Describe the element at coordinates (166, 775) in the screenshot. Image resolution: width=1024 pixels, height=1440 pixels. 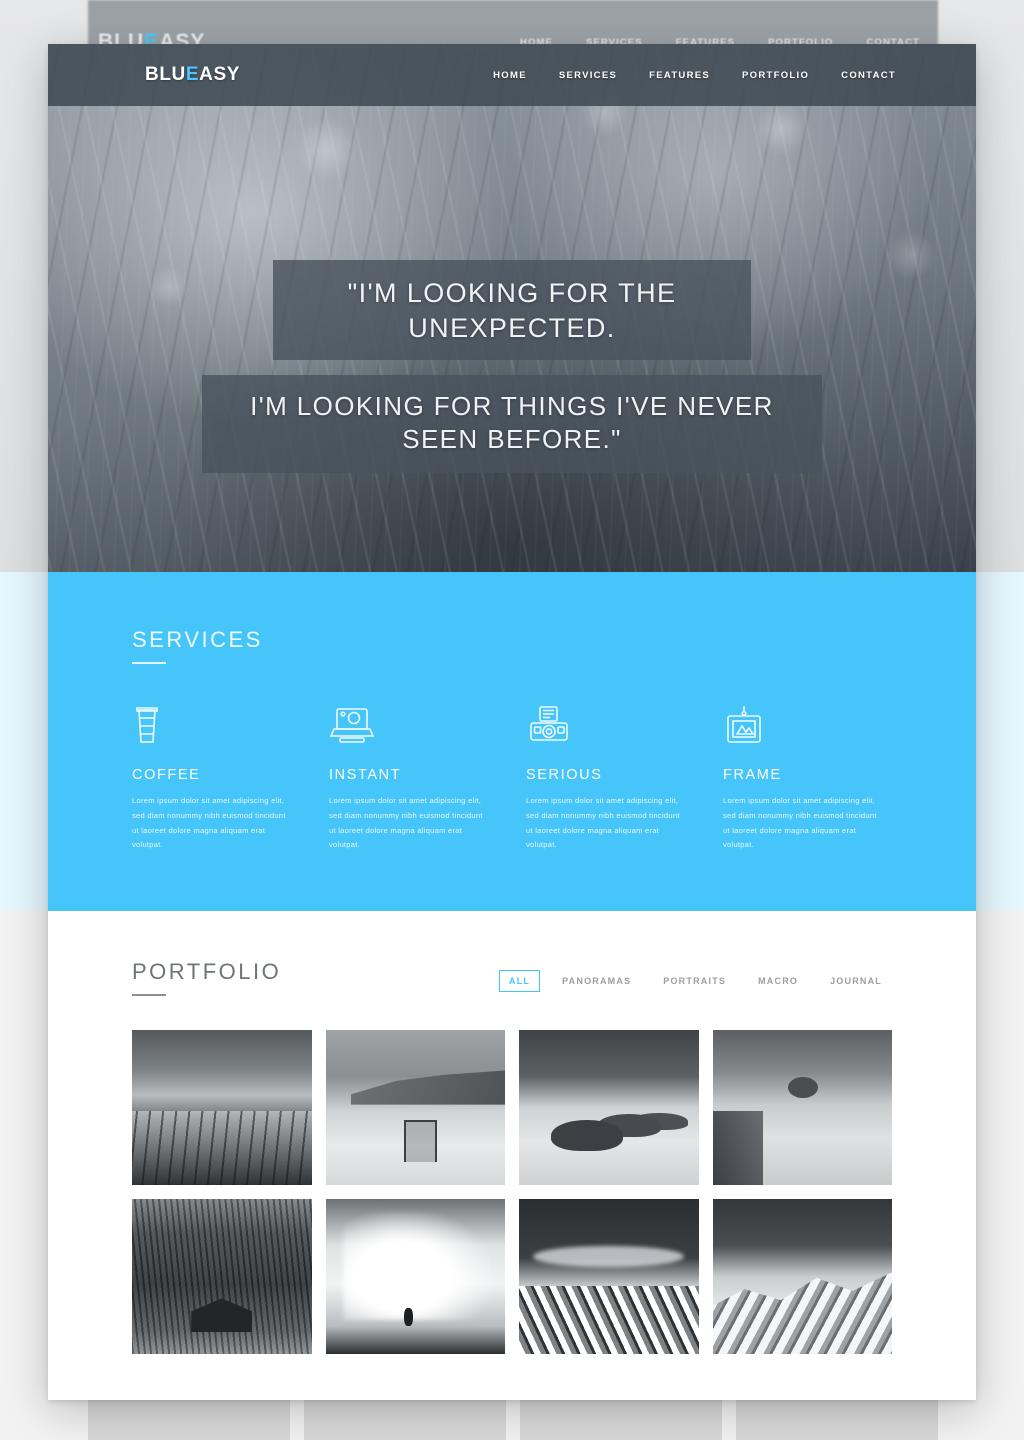
I see `service-name-coffee: COFFEE` at that location.